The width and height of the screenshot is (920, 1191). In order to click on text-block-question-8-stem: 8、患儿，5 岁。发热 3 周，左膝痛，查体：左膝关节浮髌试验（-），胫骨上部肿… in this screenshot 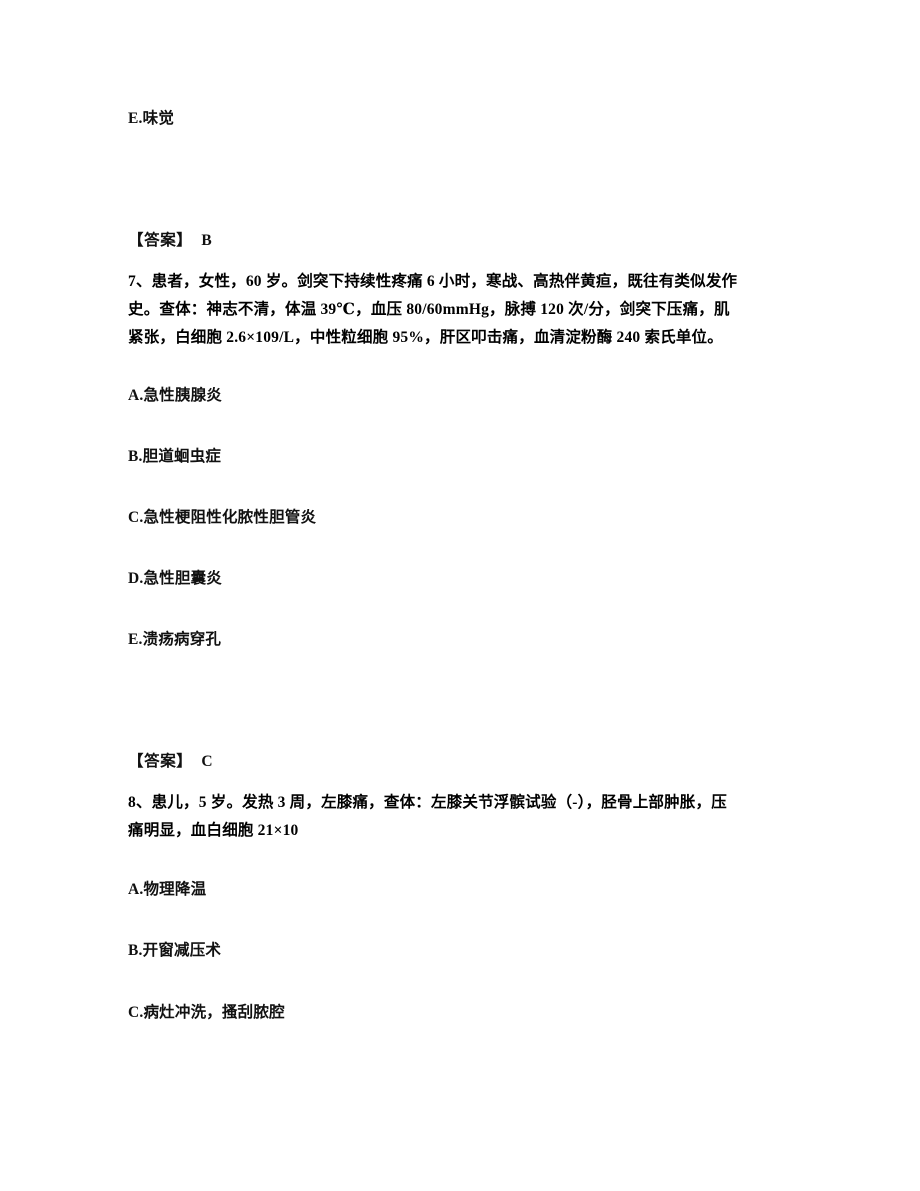, I will do `click(459, 817)`.